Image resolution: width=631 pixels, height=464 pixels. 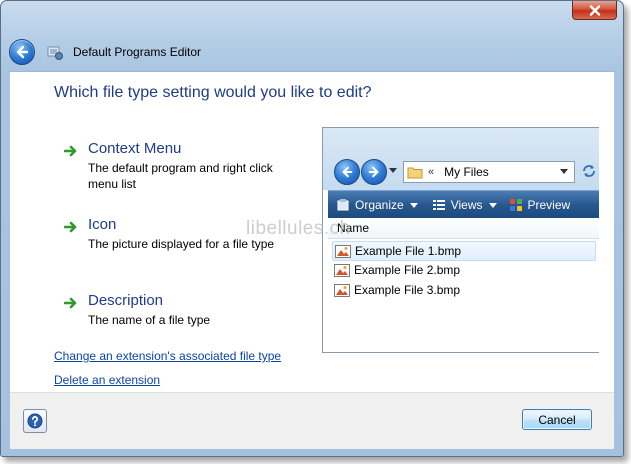 I want to click on list-item: Example File 2.bmp, so click(x=396, y=270).